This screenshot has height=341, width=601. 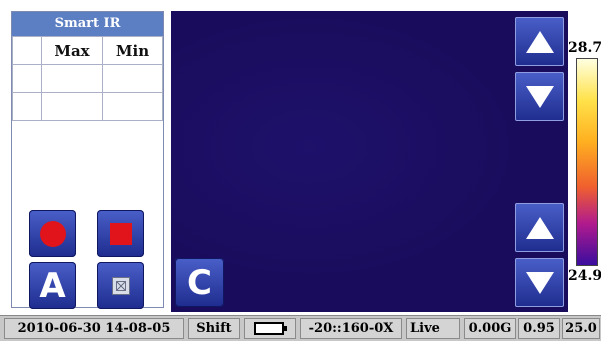 I want to click on panel-title: Smart IR, so click(x=87, y=24).